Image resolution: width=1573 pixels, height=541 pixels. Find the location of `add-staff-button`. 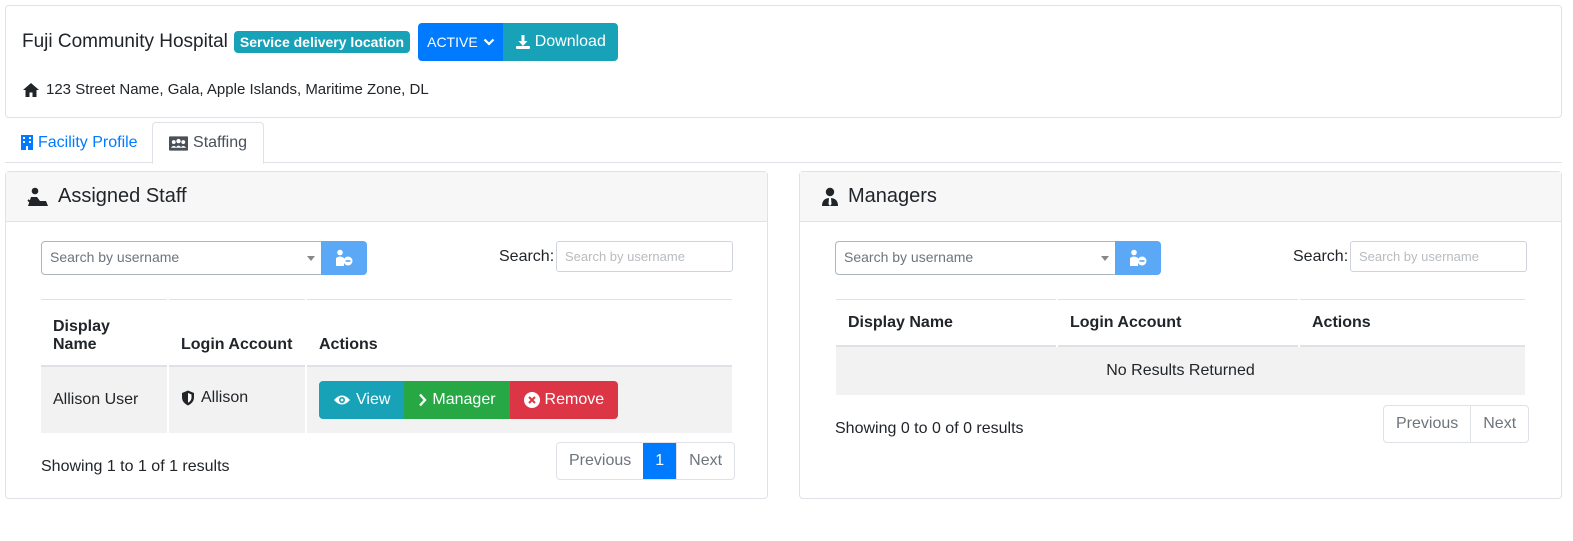

add-staff-button is located at coordinates (344, 258).